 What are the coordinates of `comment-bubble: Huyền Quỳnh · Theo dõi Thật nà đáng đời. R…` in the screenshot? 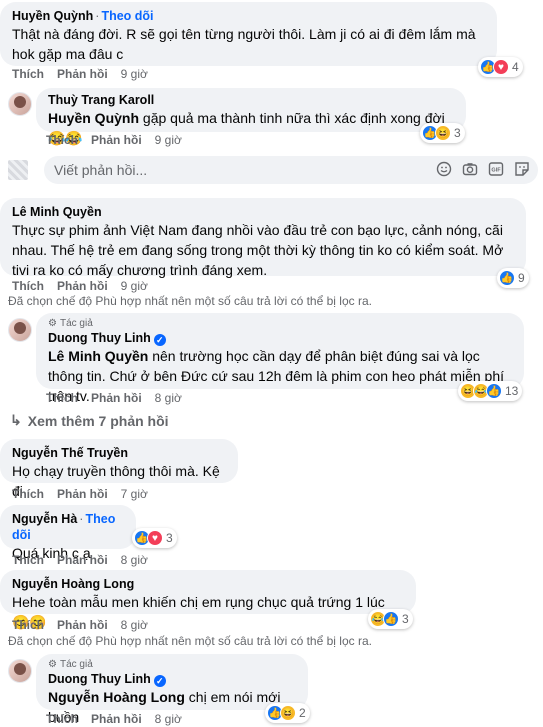 It's located at (248, 34).